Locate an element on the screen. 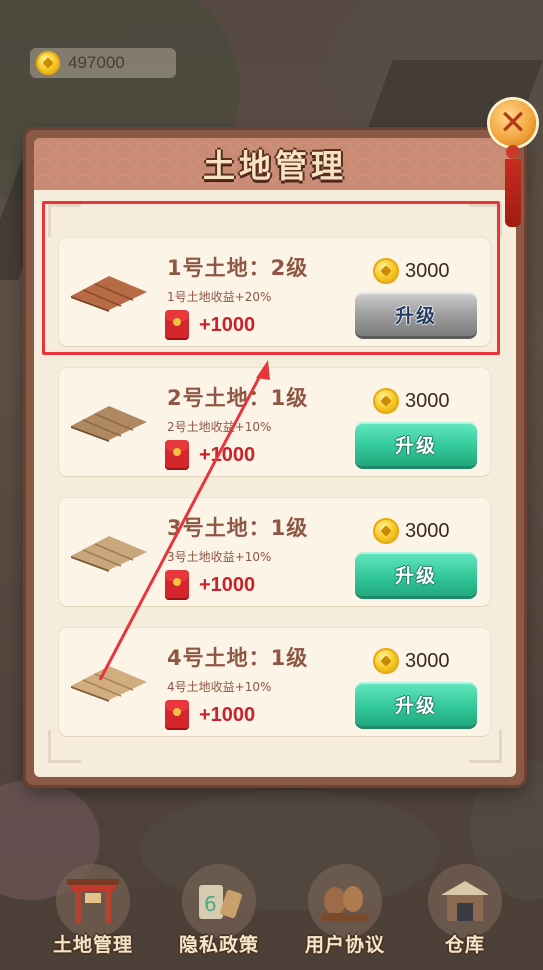 This screenshot has height=970, width=543. close-button: ✕ is located at coordinates (513, 123).